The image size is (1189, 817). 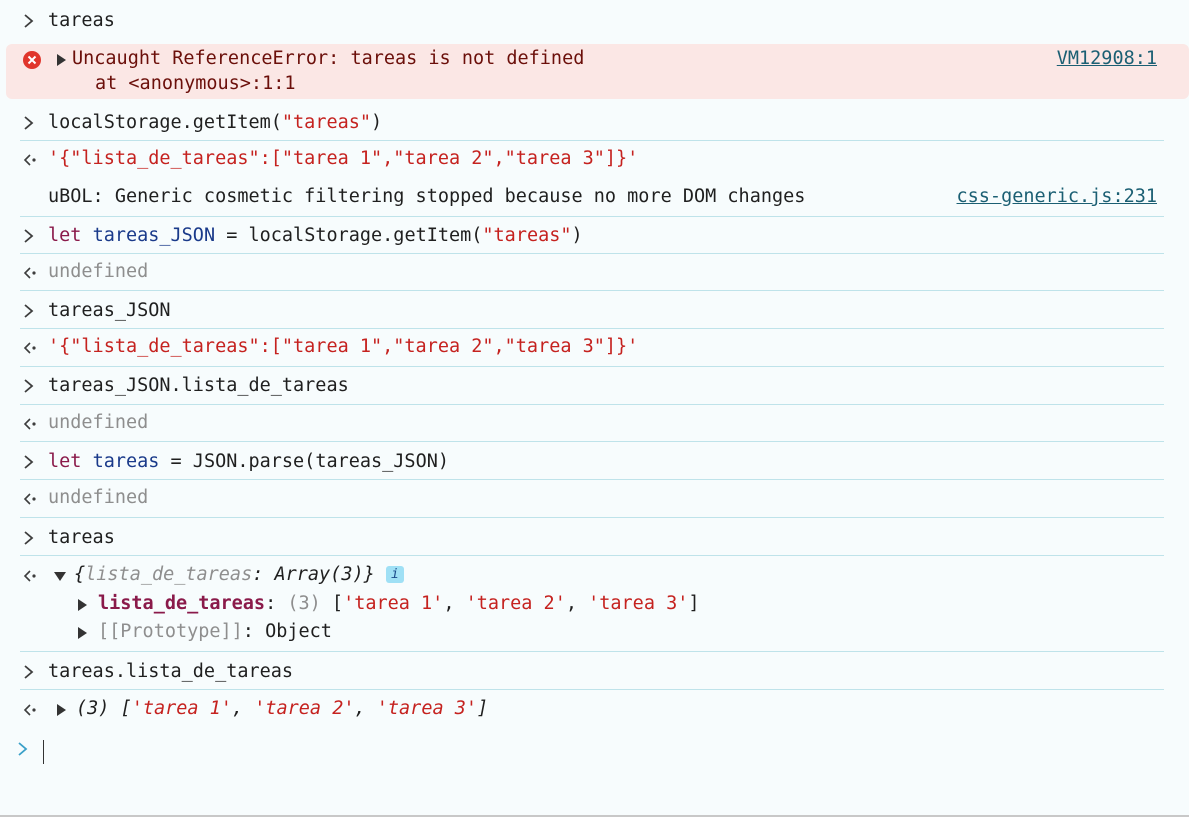 I want to click on collapse-triangle-icon, so click(x=60, y=576).